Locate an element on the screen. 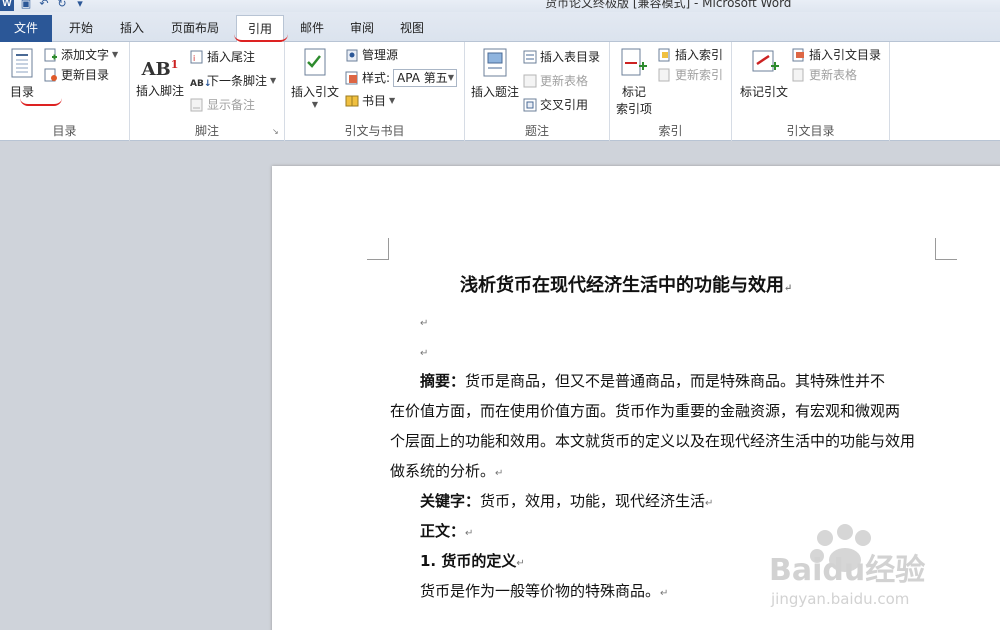 This screenshot has width=1000, height=630. insert-caption-icon is located at coordinates (495, 62).